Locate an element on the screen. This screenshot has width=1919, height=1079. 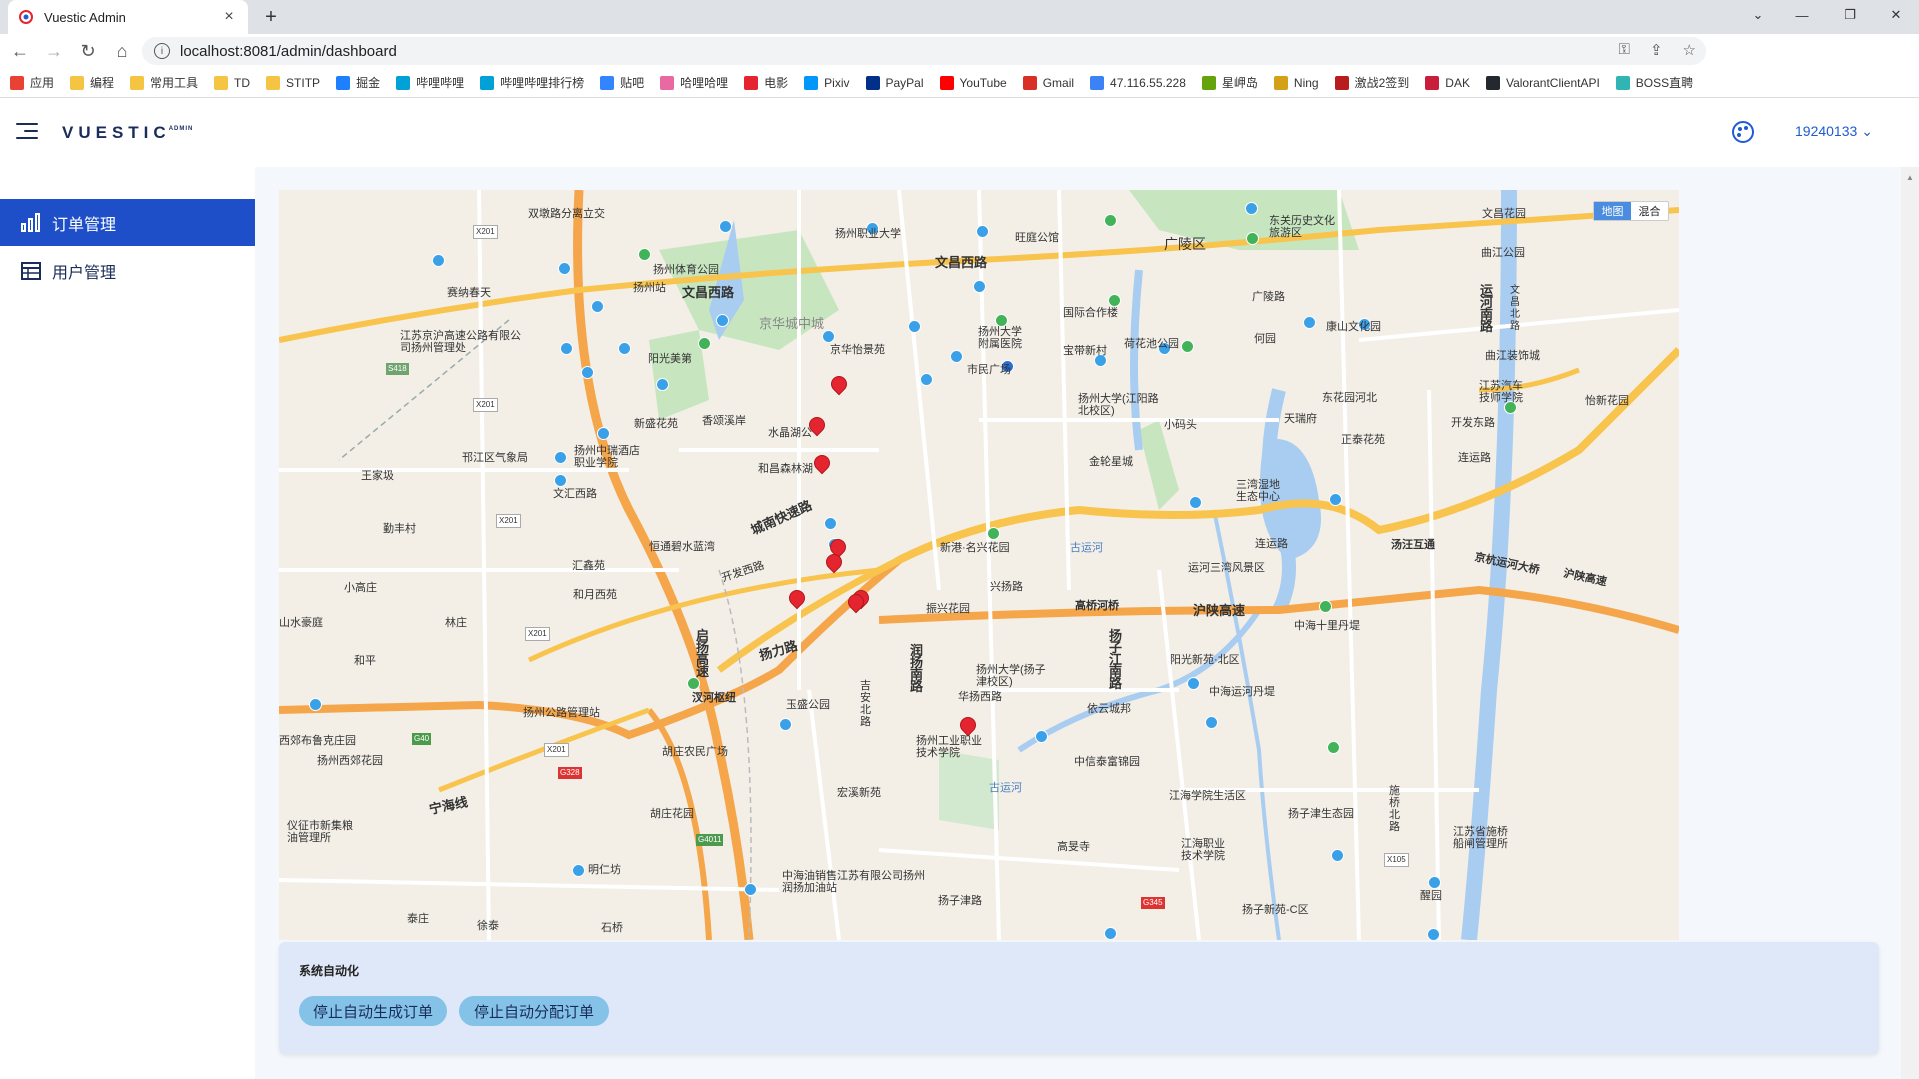
map-label: 广陵路 is located at coordinates (1268, 297).